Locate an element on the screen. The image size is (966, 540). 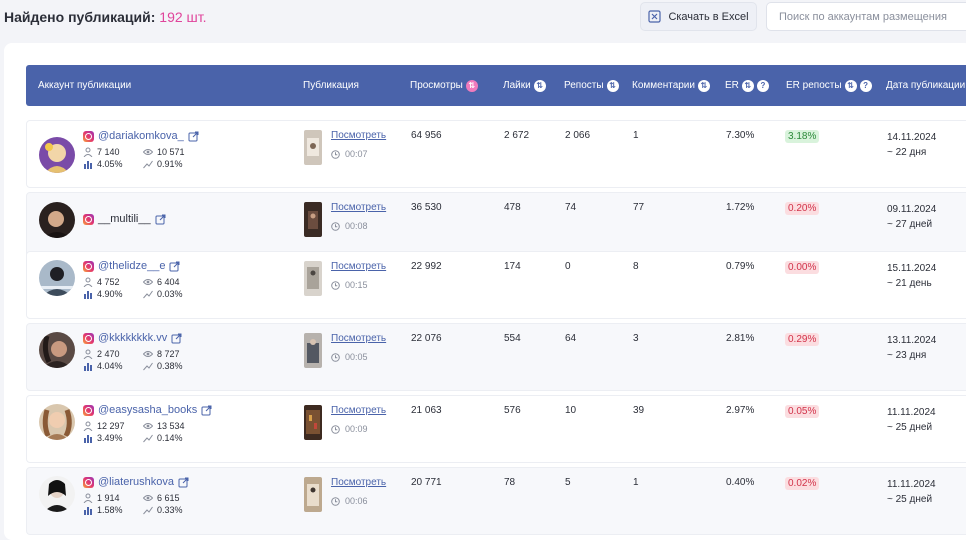
duration: 00:09 is located at coordinates (349, 429).